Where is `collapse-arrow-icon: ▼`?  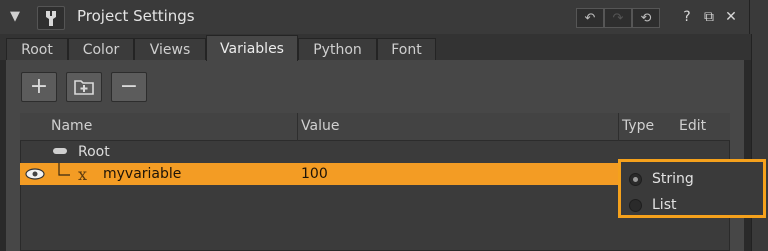 collapse-arrow-icon: ▼ is located at coordinates (19, 17).